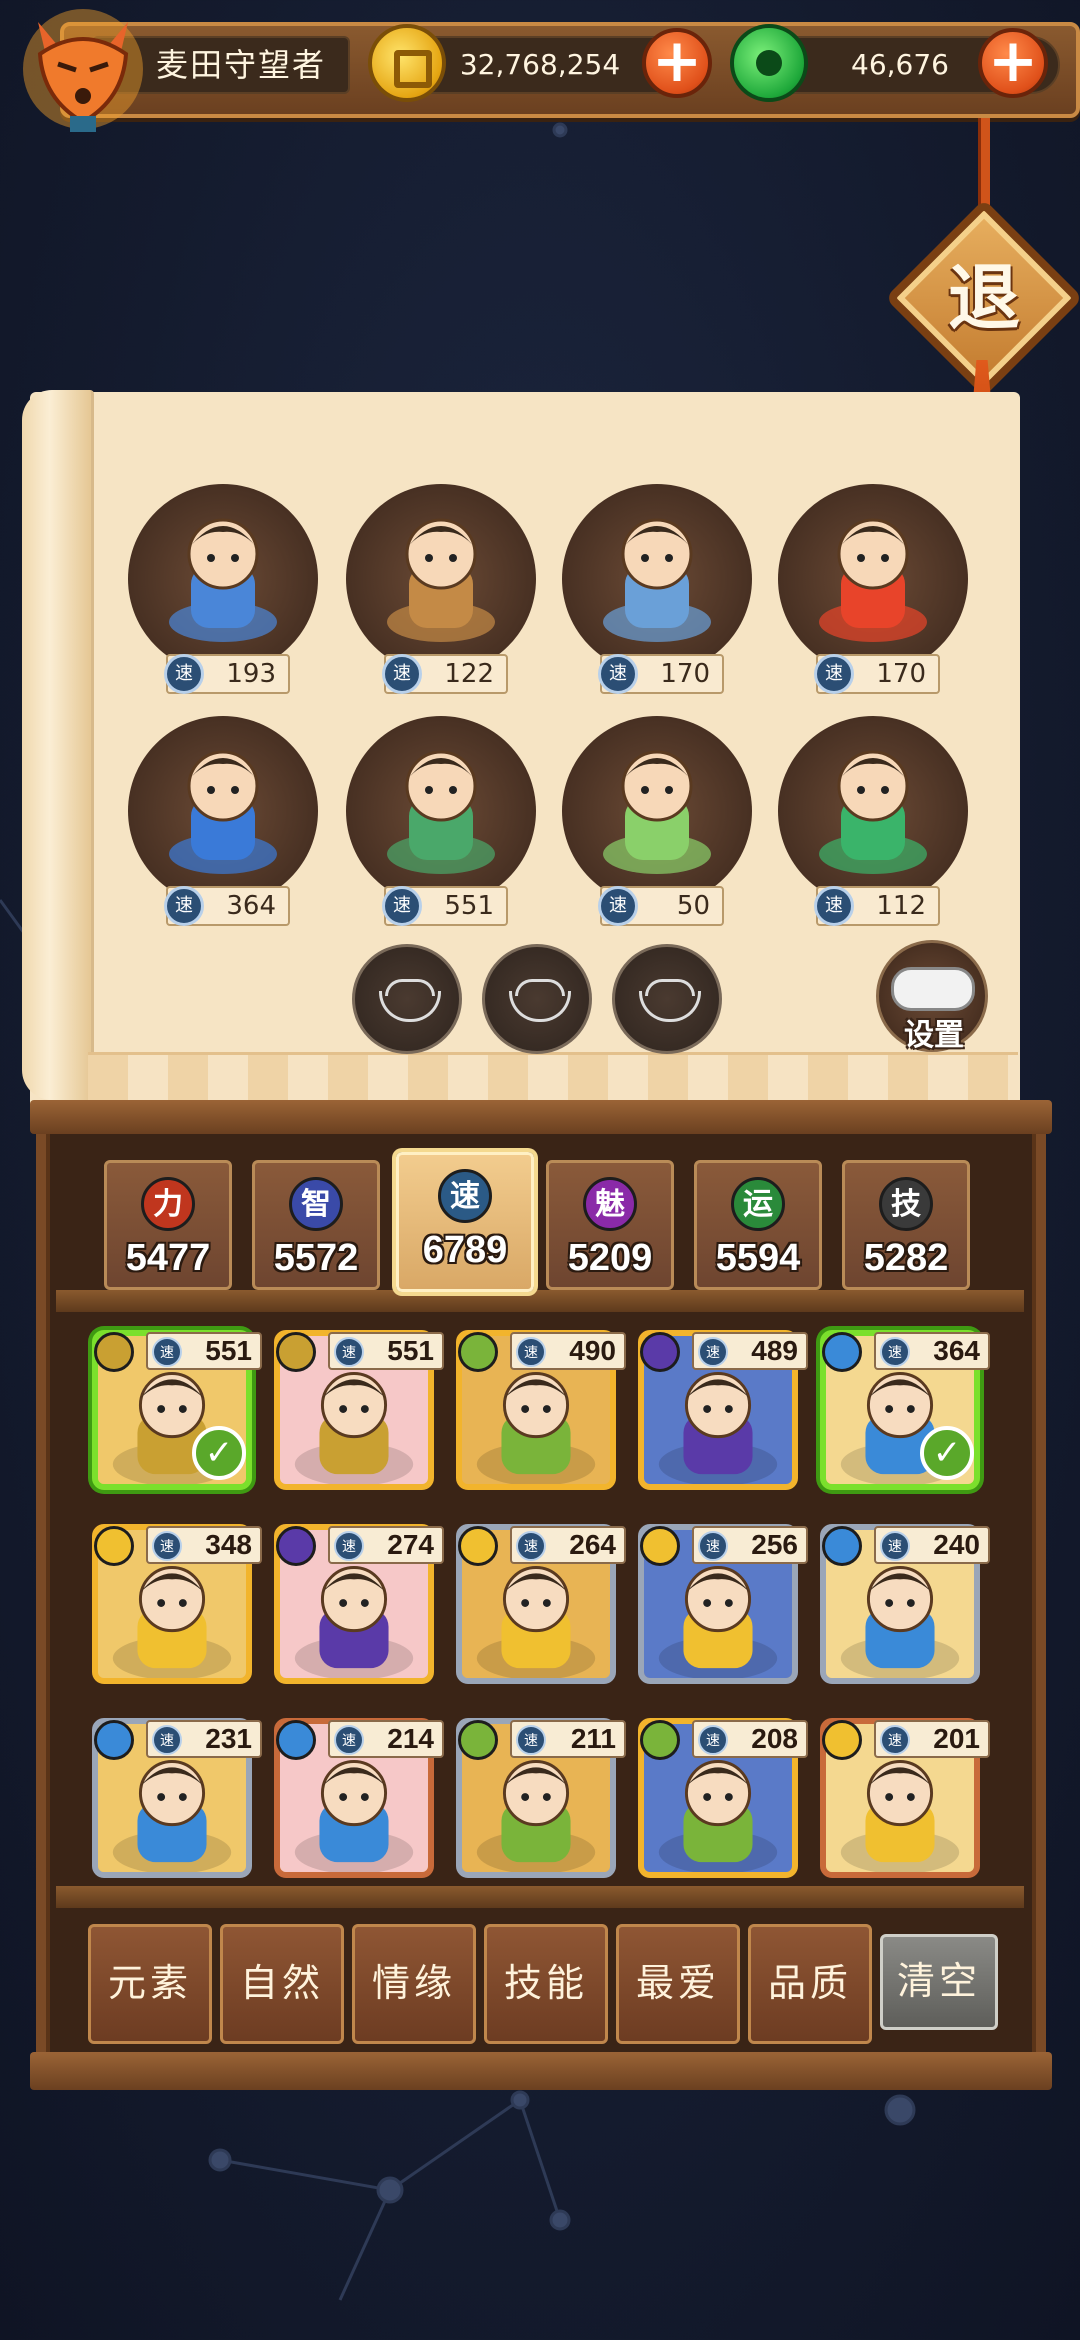  What do you see at coordinates (410, 1738) in the screenshot?
I see `speed-value: 214` at bounding box center [410, 1738].